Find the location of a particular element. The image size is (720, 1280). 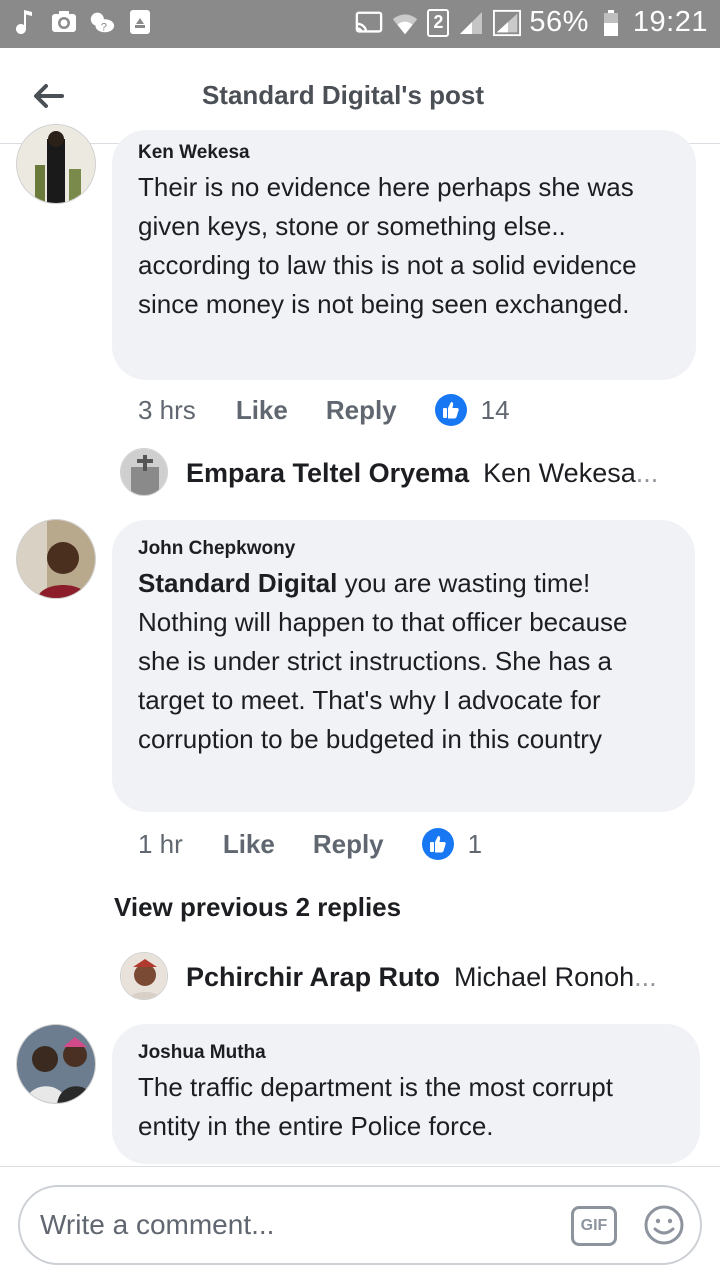

clock: 19:21 is located at coordinates (670, 22).